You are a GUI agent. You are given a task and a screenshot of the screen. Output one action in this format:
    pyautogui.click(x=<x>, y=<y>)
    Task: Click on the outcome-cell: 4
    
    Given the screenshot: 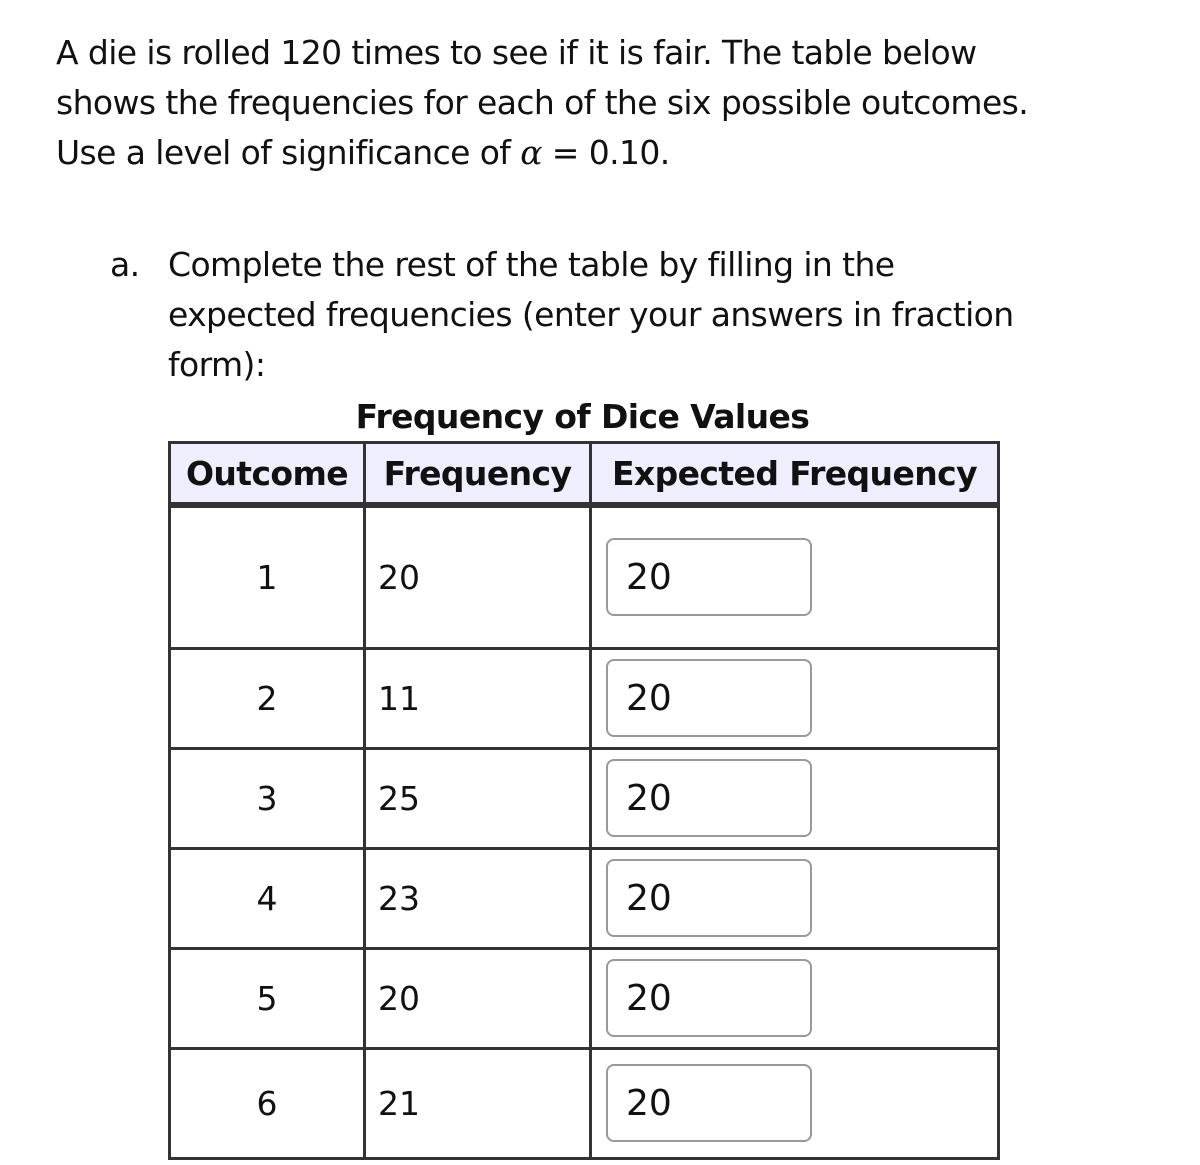 What is the action you would take?
    pyautogui.click(x=267, y=898)
    